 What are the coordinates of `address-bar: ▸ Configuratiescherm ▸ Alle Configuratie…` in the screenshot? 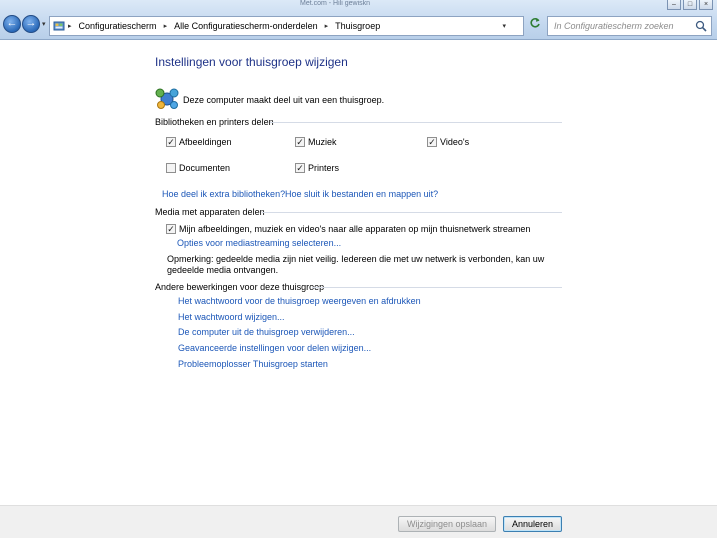 It's located at (286, 26).